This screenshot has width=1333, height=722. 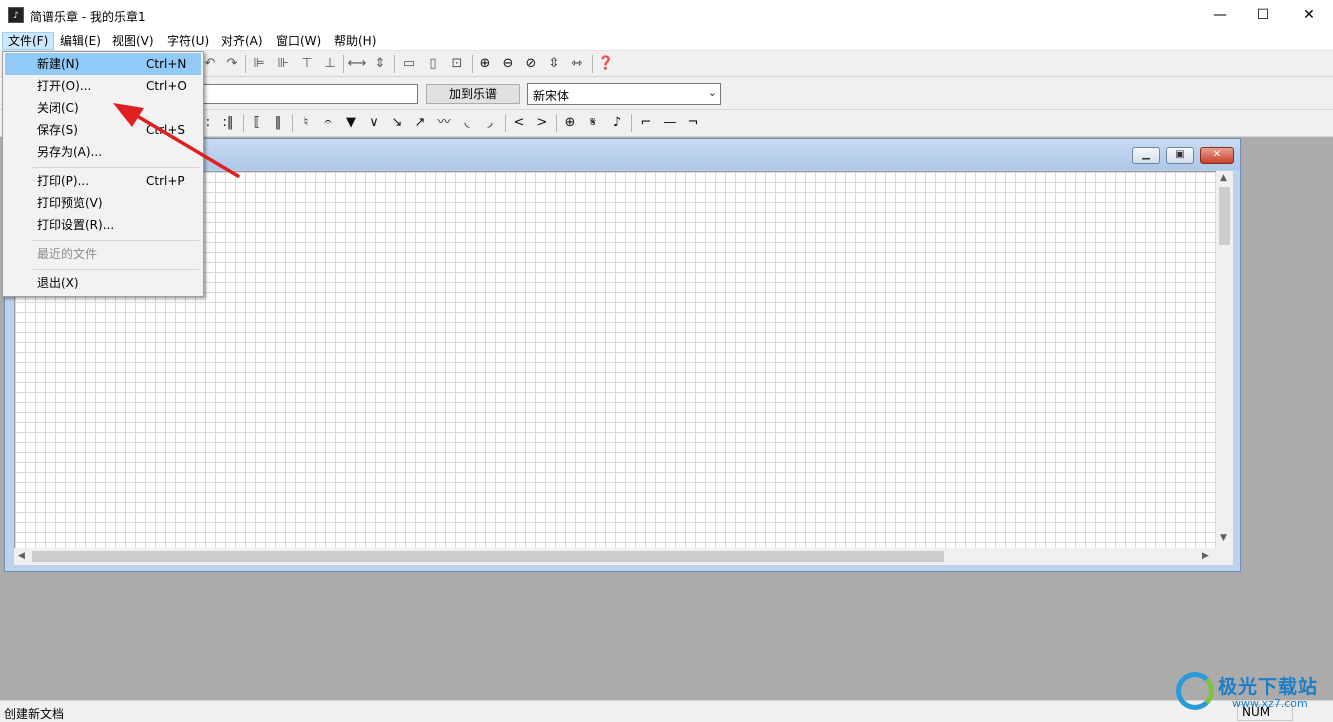 What do you see at coordinates (397, 123) in the screenshot?
I see `slide-down-icon: ↘` at bounding box center [397, 123].